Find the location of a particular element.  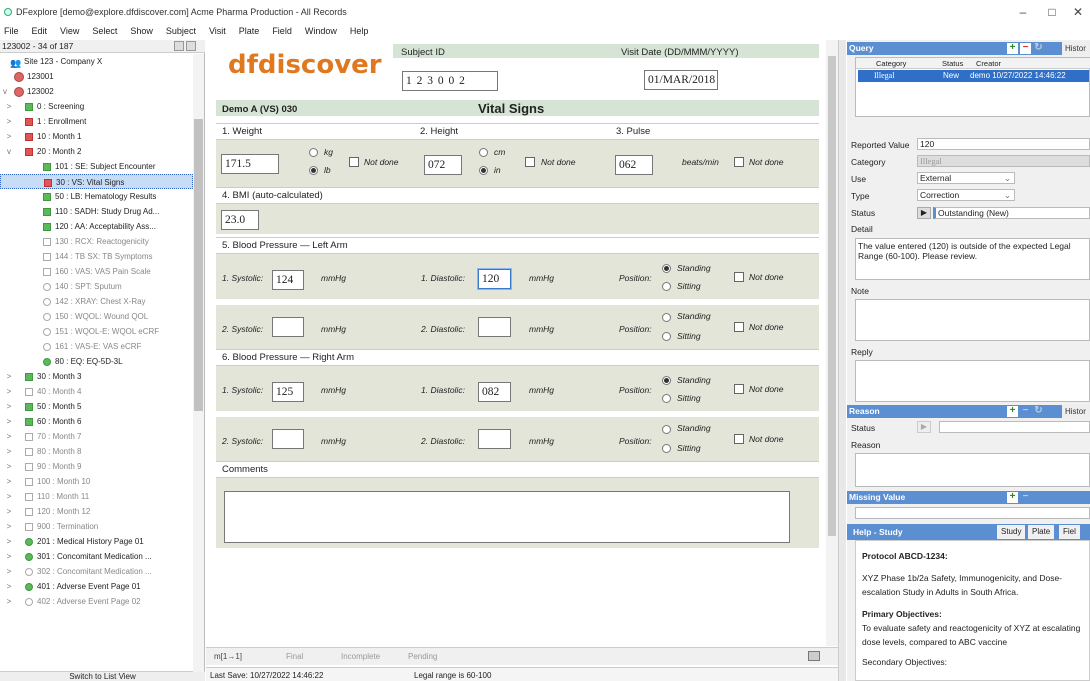

incomplete-button: Incomplete is located at coordinates (360, 656).